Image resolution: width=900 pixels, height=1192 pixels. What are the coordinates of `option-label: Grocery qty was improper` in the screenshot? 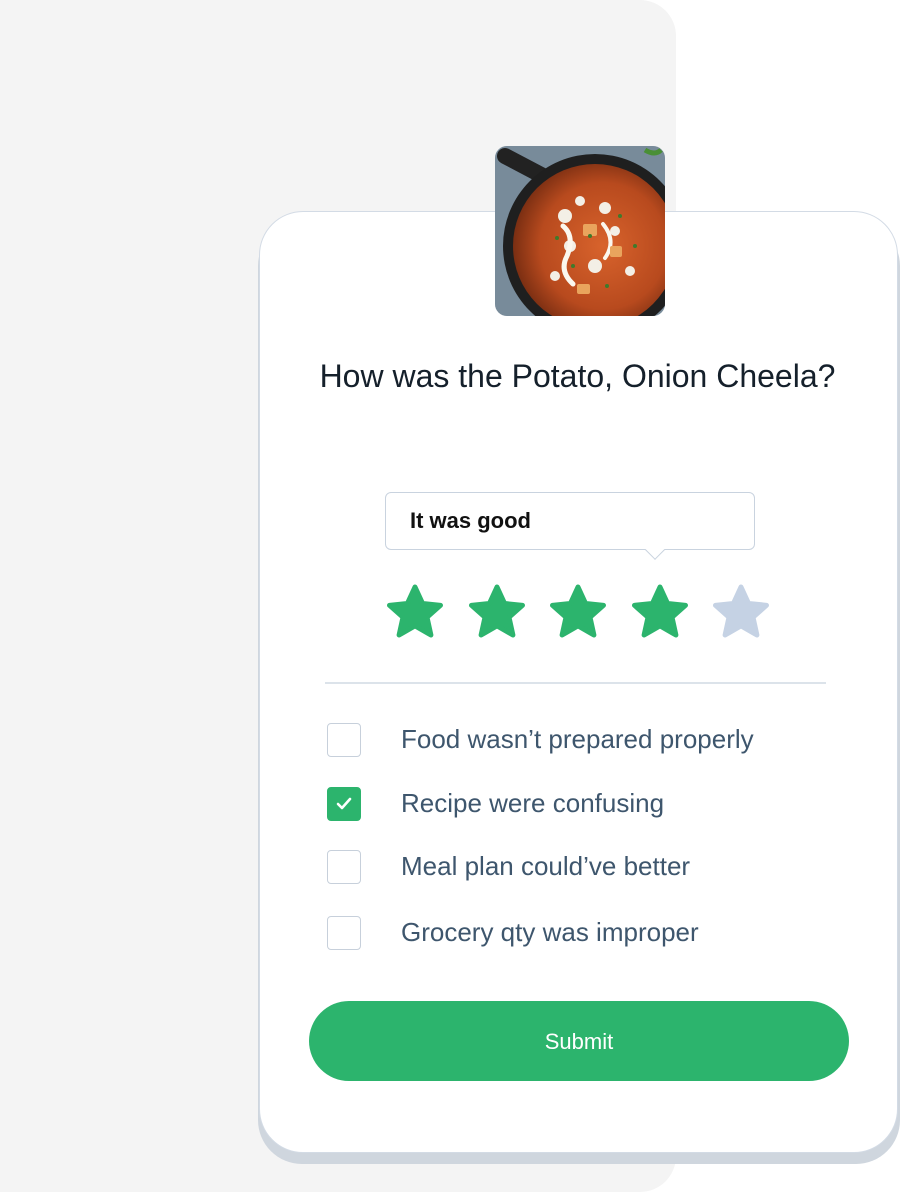 It's located at (550, 932).